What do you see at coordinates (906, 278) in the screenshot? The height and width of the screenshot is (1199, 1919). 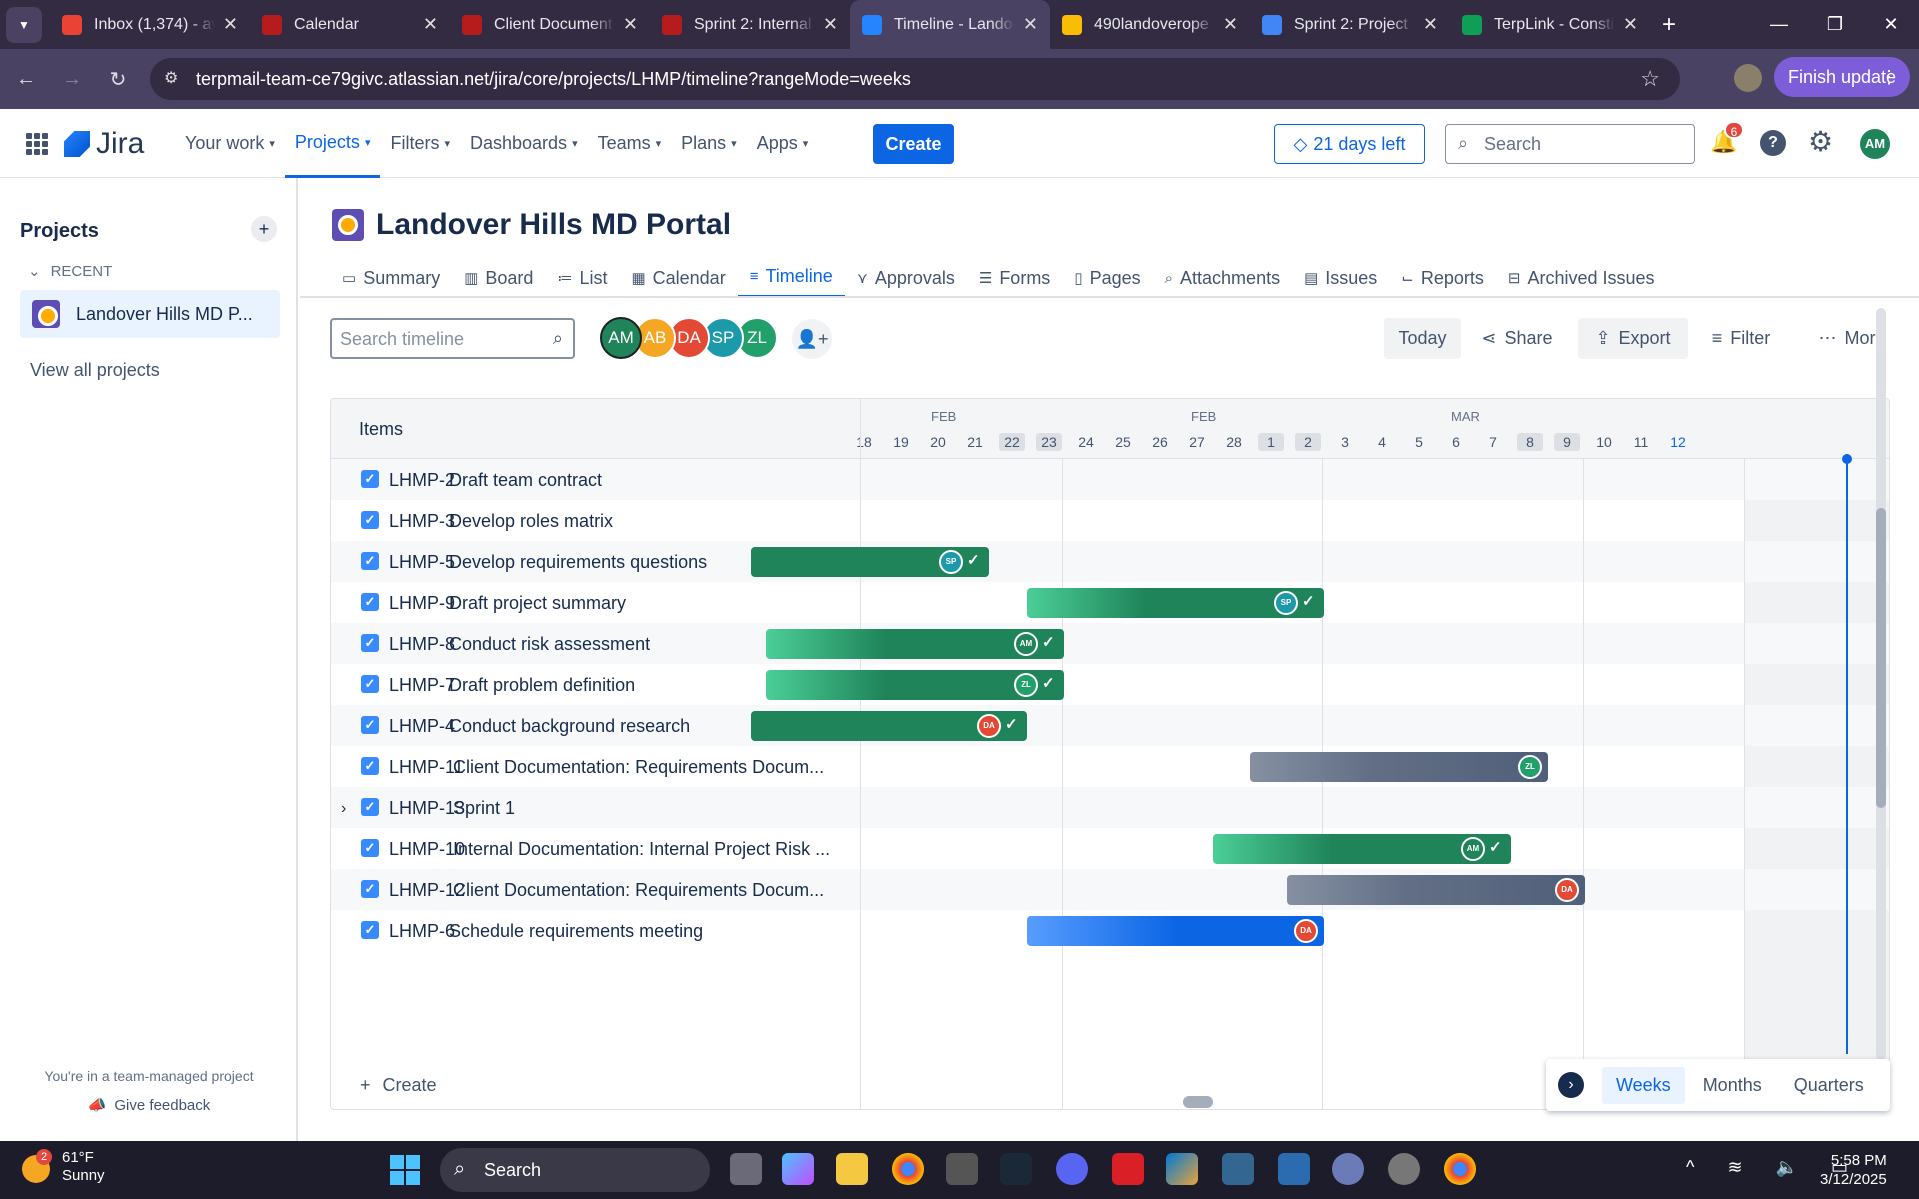 I see `tab-approvals: ⋎ Approvals` at bounding box center [906, 278].